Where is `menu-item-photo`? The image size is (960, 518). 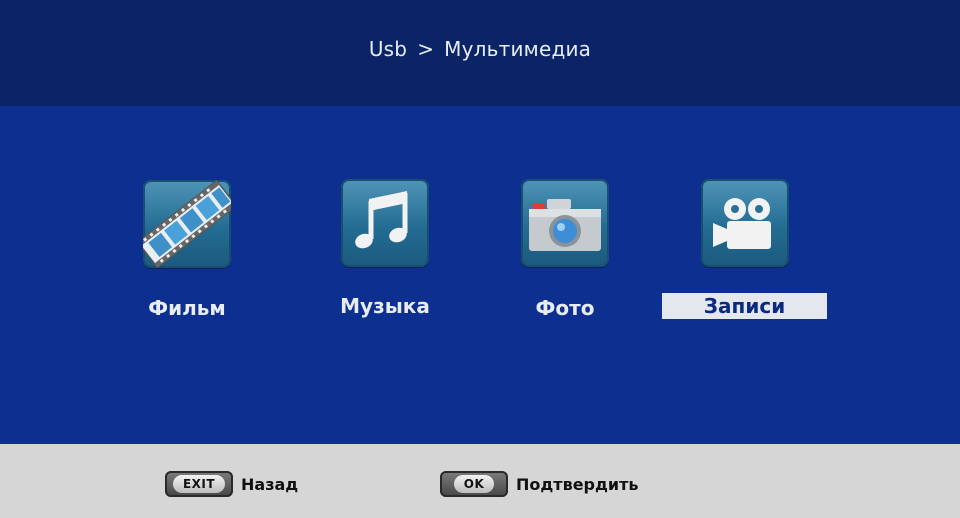 menu-item-photo is located at coordinates (565, 223).